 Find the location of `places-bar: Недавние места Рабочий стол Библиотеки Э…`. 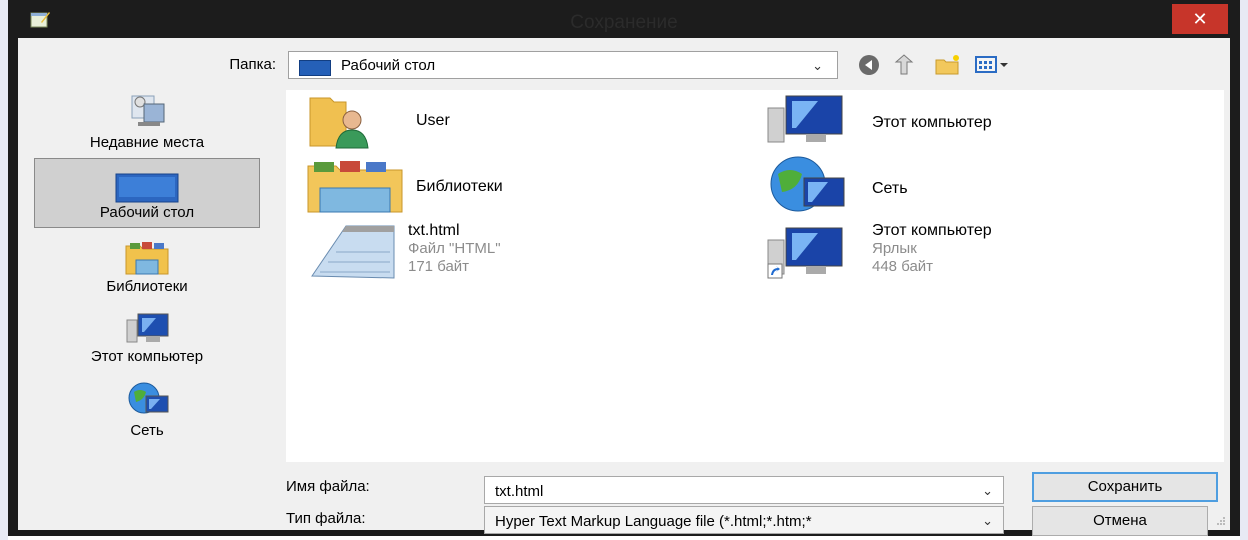

places-bar: Недавние места Рабочий стол Библиотеки Э… is located at coordinates (147, 296).